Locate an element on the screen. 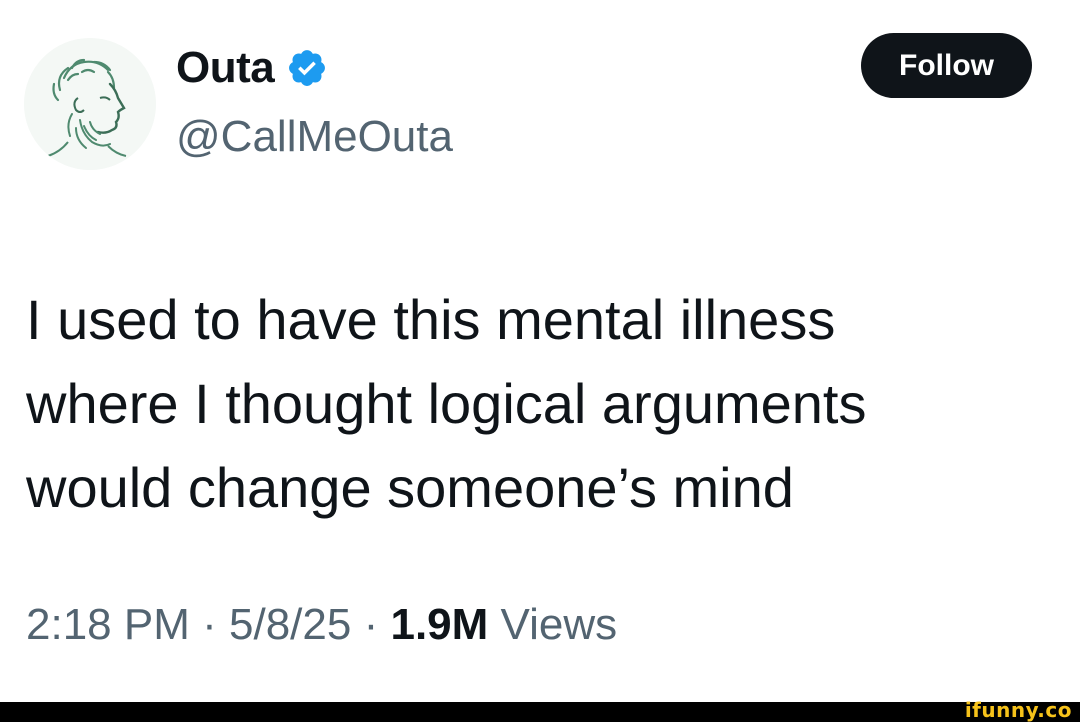 This screenshot has width=1080, height=722. watermark-bar: ifunny.co is located at coordinates (540, 710).